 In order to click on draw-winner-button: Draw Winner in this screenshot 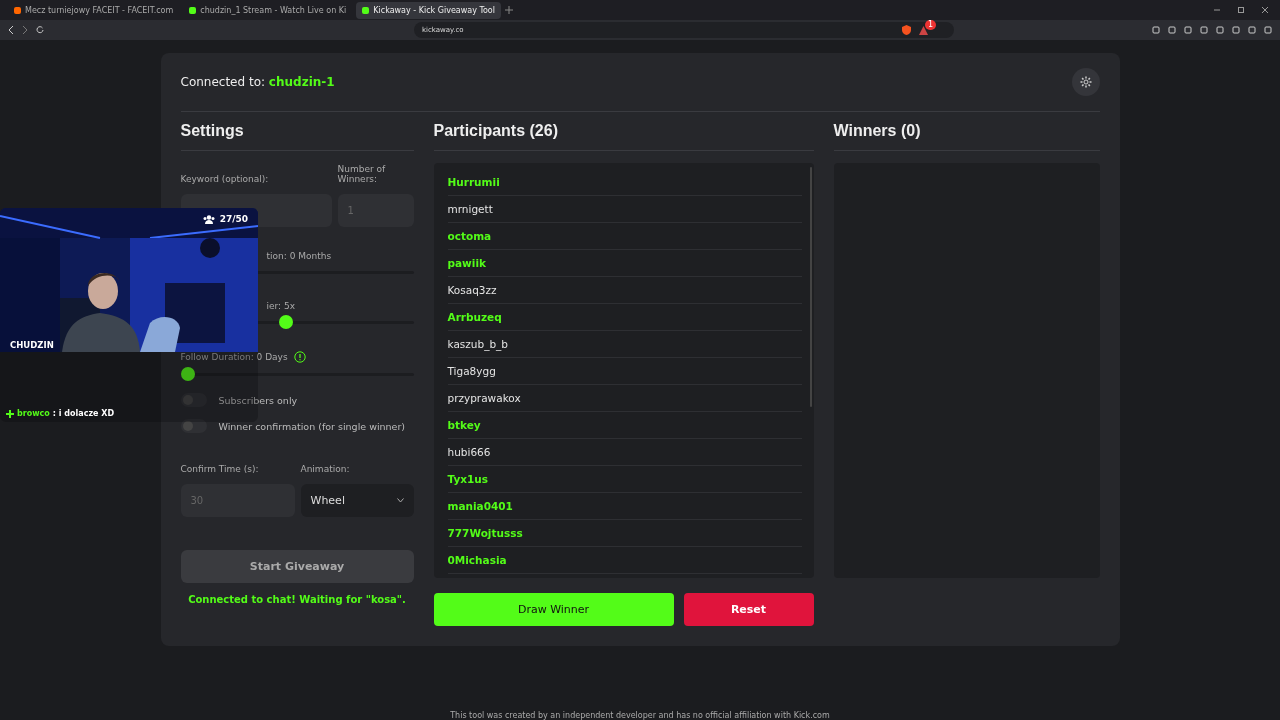, I will do `click(553, 609)`.